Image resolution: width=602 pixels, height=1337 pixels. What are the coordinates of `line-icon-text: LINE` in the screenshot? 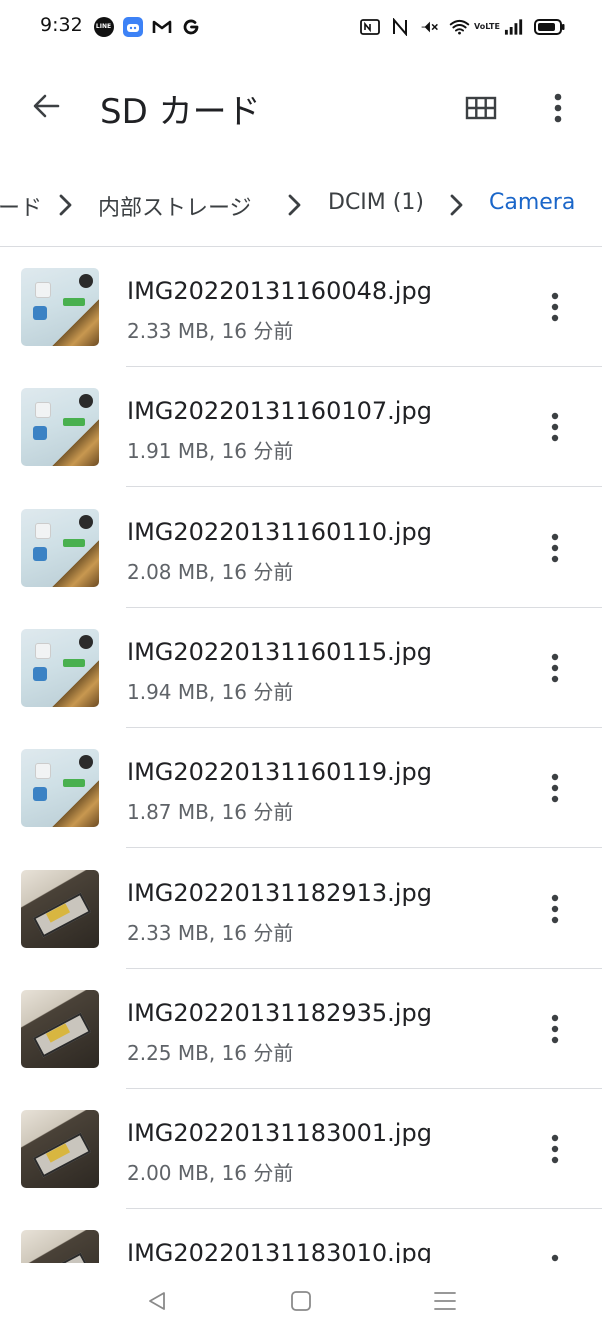 It's located at (103, 26).